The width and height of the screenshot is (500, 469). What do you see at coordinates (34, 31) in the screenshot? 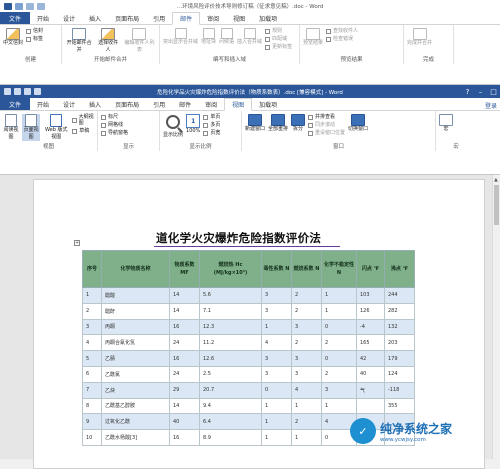
I see `envelopes-button: 信封` at bounding box center [34, 31].